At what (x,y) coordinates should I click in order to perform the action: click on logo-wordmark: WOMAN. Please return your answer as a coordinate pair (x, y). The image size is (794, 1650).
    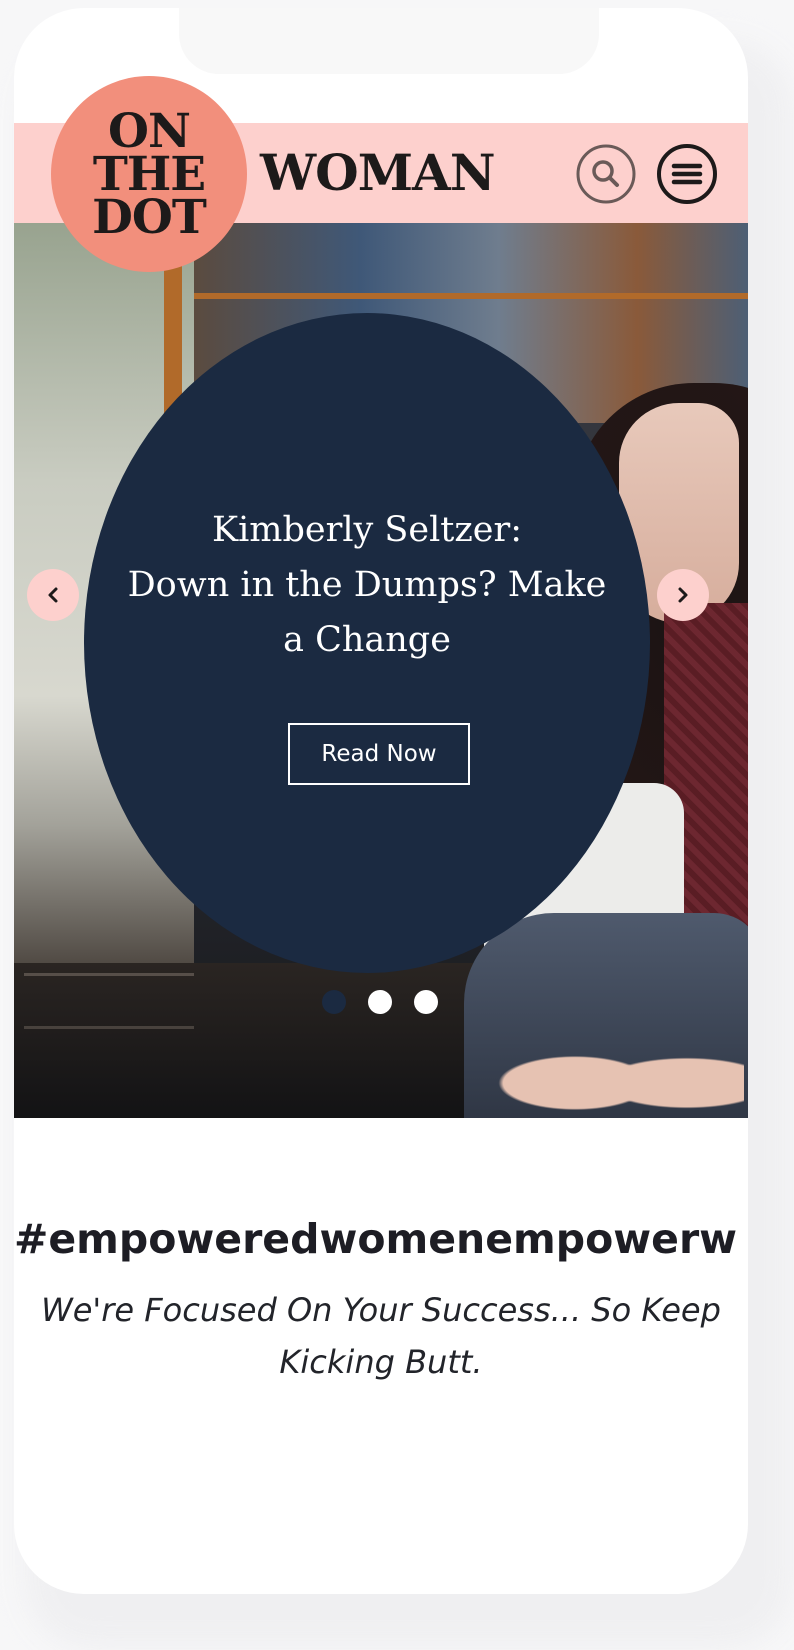
    Looking at the image, I should click on (378, 173).